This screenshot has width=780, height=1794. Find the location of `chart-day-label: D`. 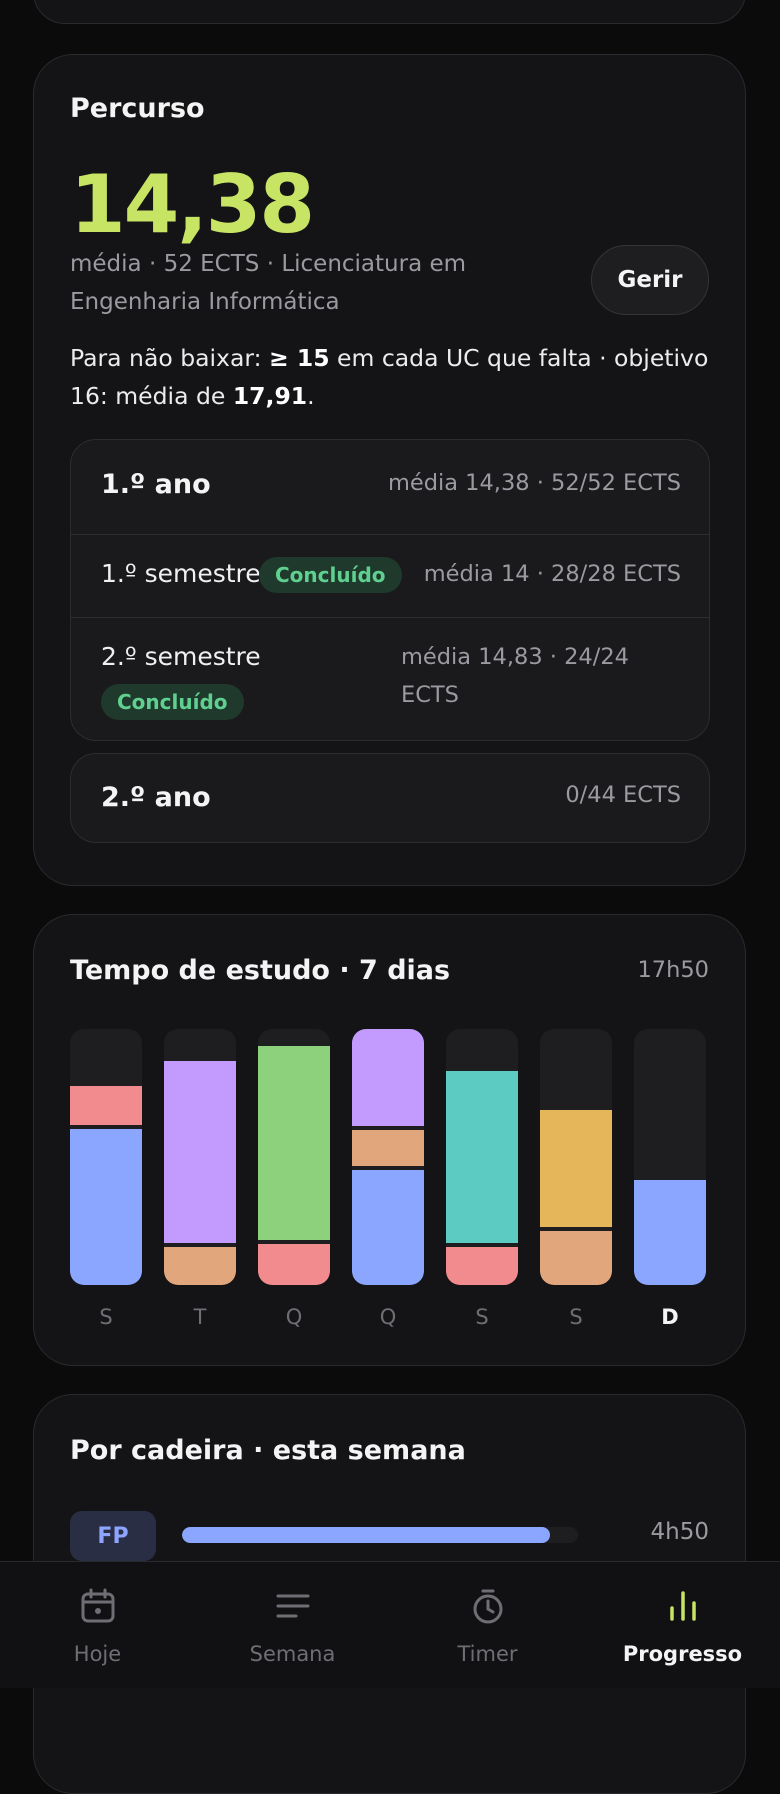

chart-day-label: D is located at coordinates (670, 1317).